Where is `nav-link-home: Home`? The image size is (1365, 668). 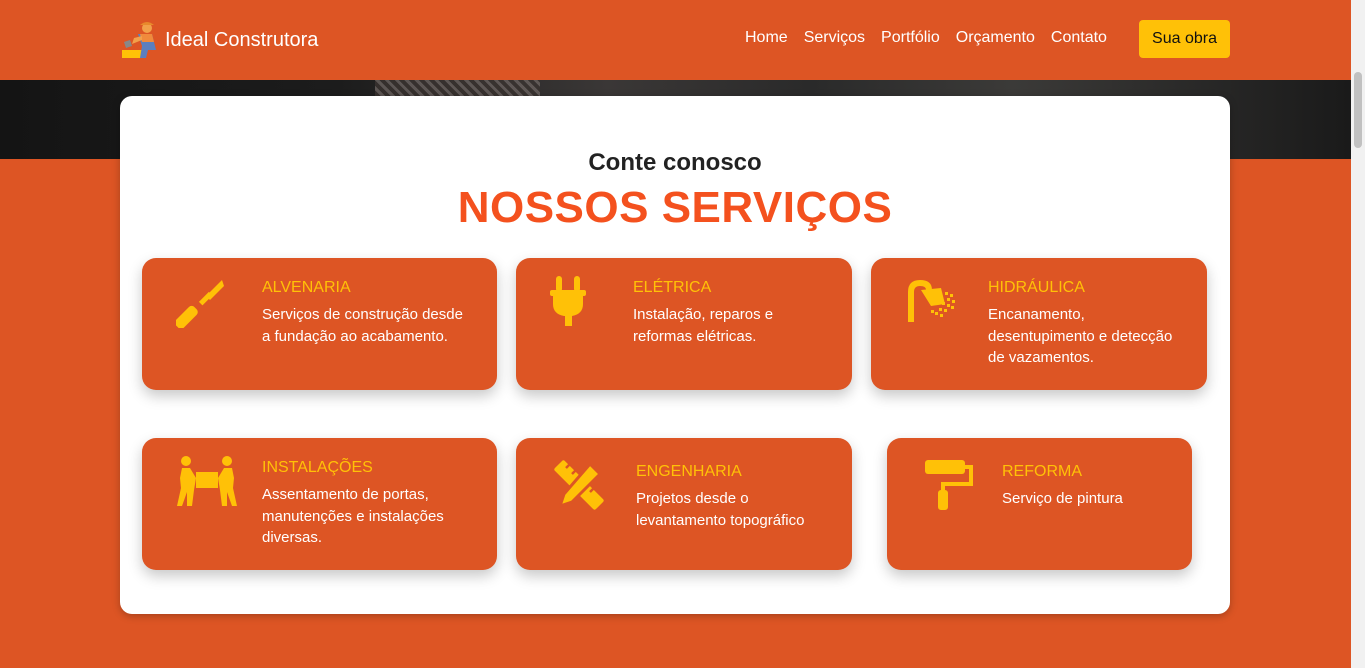 nav-link-home: Home is located at coordinates (766, 38).